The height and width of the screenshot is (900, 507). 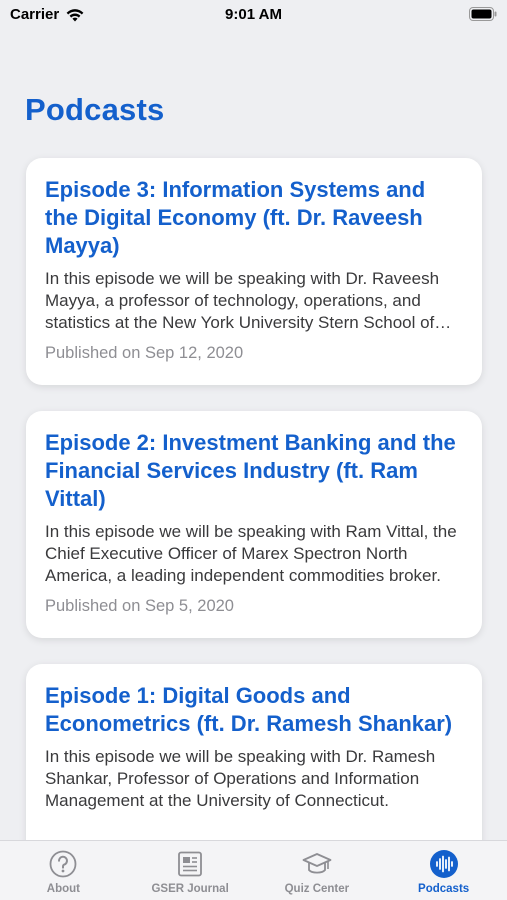 What do you see at coordinates (63, 864) in the screenshot?
I see `question-circle-icon` at bounding box center [63, 864].